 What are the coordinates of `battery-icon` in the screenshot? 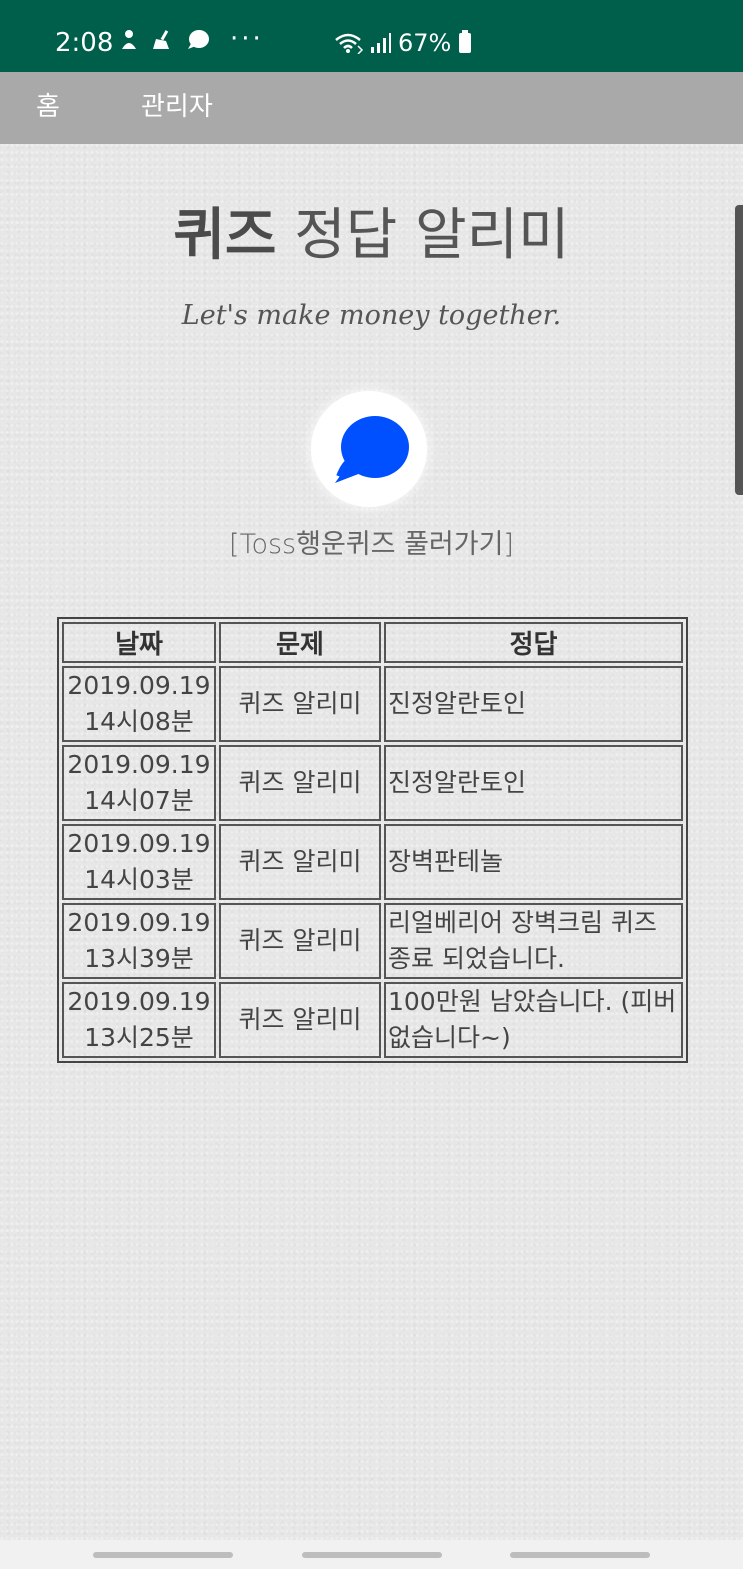 It's located at (465, 41).